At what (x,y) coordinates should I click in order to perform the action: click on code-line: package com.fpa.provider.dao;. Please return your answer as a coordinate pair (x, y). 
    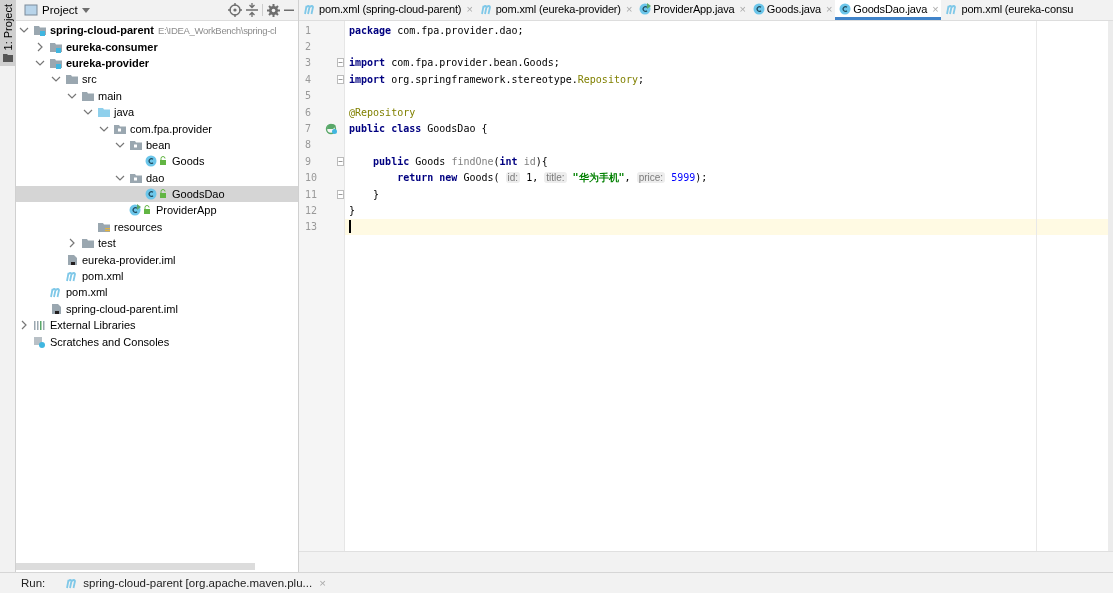
    Looking at the image, I should click on (436, 30).